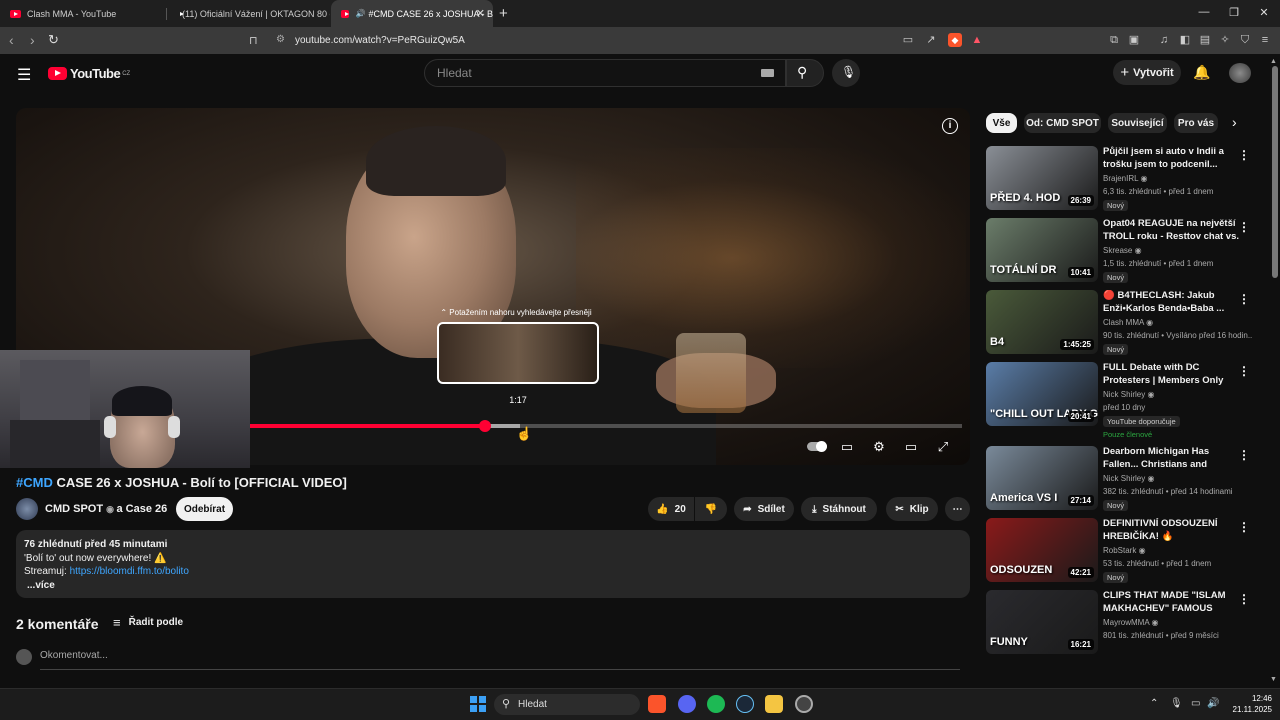  I want to click on theater-mode-icon: ▭, so click(911, 447).